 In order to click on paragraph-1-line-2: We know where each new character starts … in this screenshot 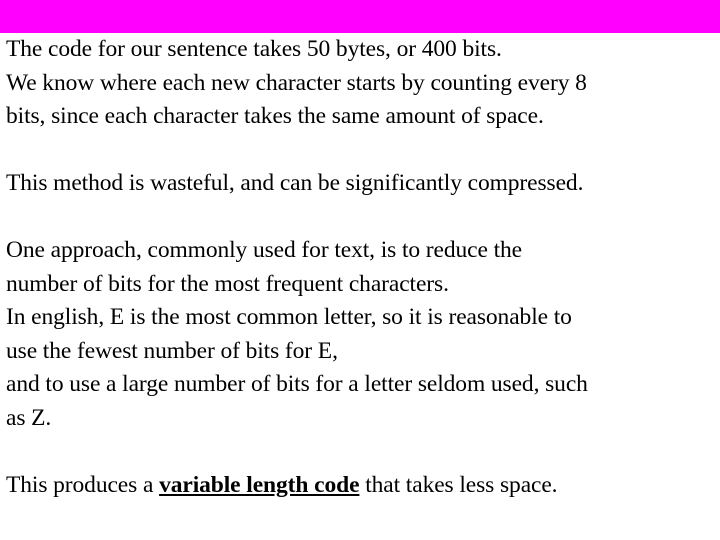, I will do `click(296, 82)`.